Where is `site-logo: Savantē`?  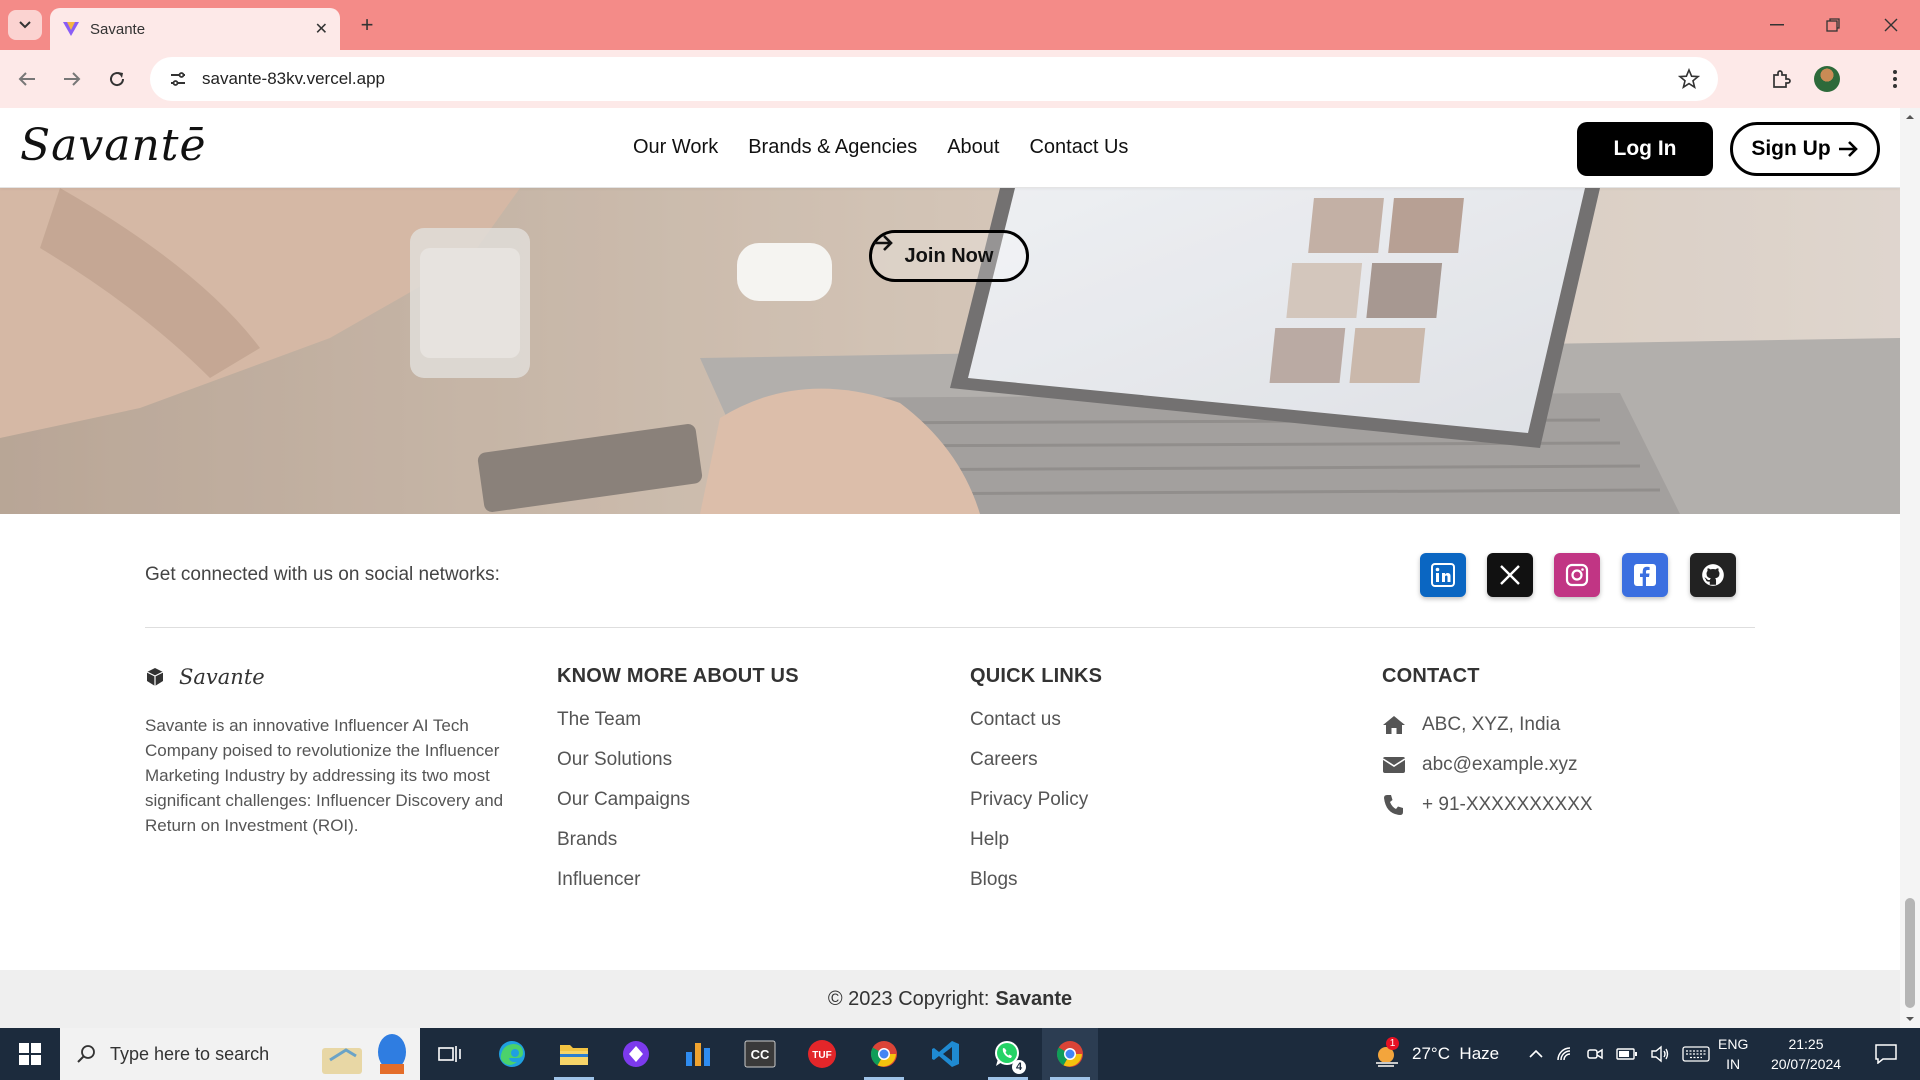 site-logo: Savantē is located at coordinates (113, 145).